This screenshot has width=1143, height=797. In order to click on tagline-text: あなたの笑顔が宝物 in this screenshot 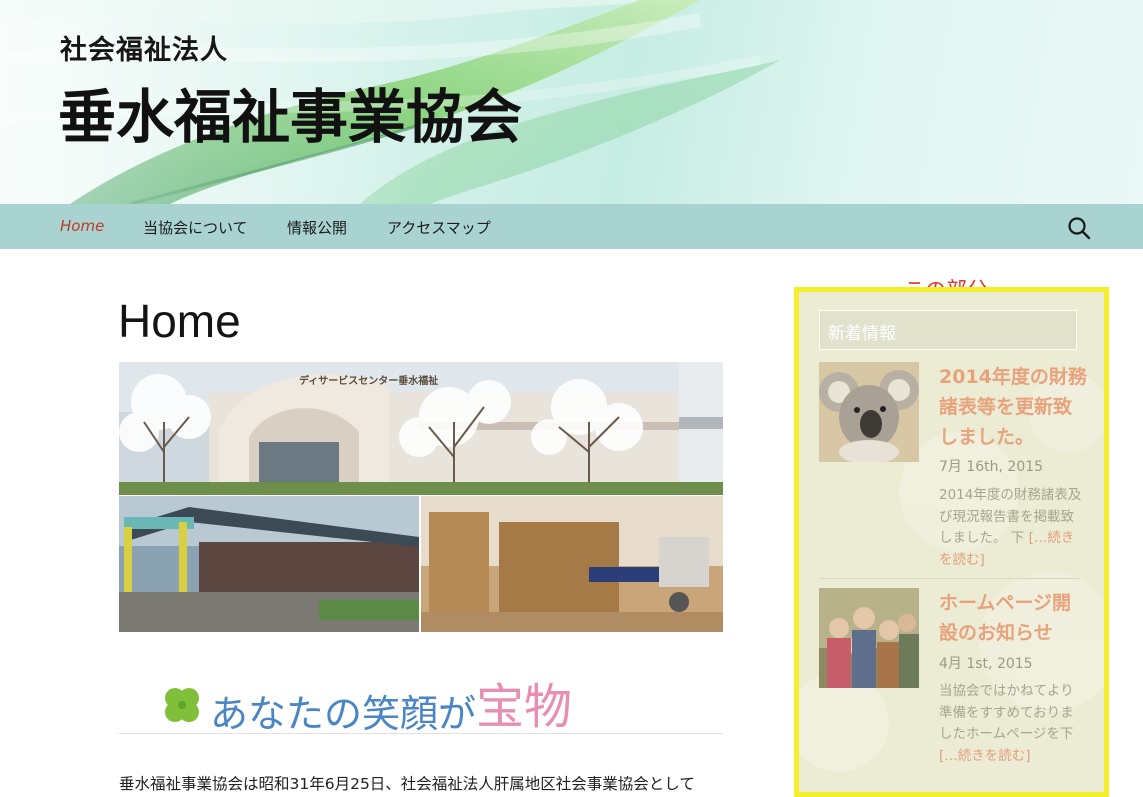, I will do `click(391, 706)`.